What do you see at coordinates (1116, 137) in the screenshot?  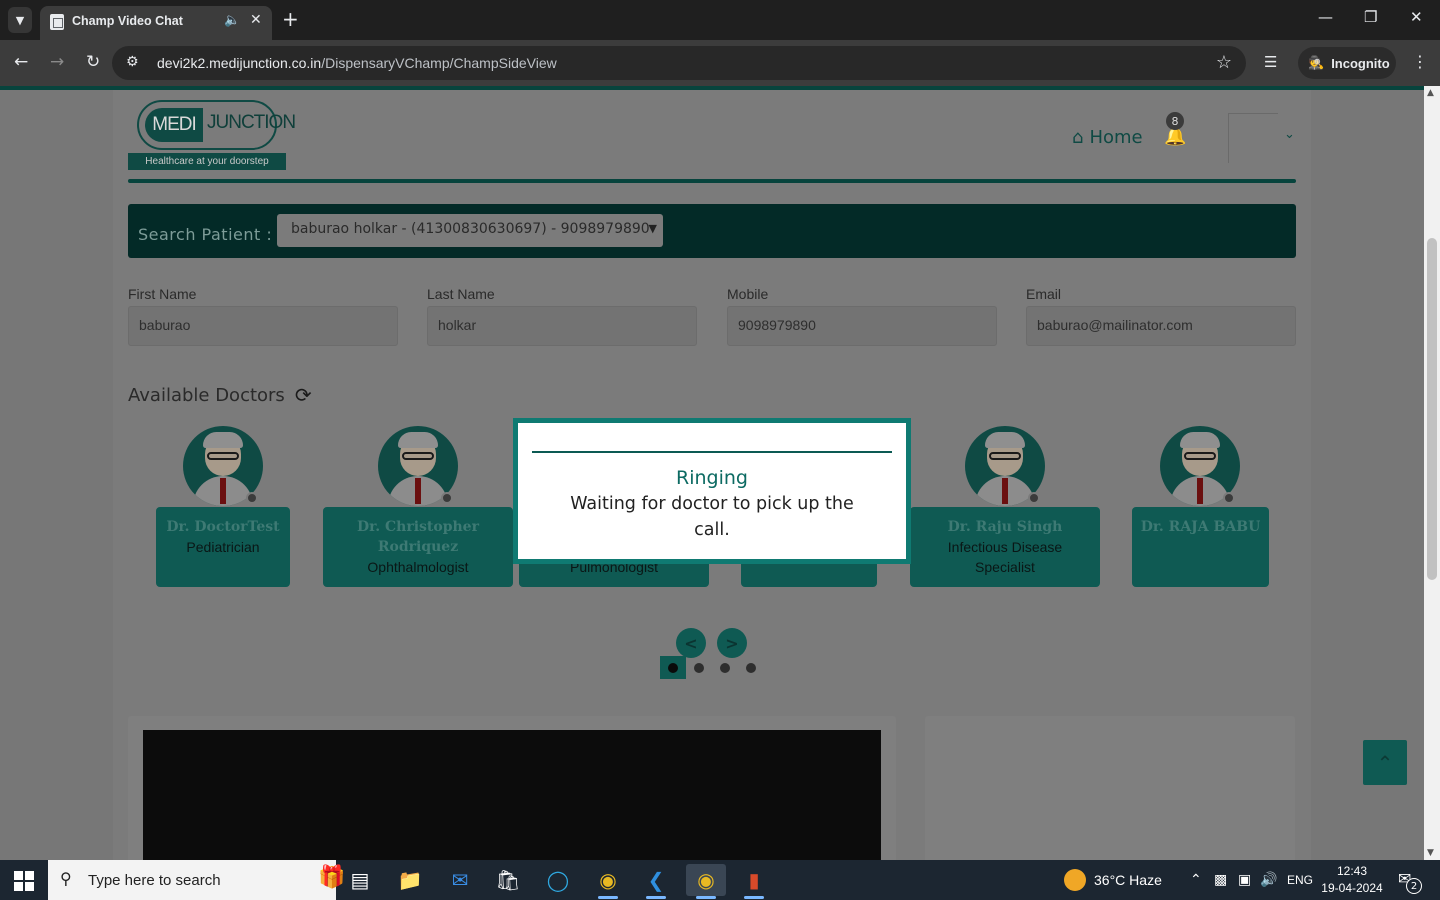 I see `home-label: Home` at bounding box center [1116, 137].